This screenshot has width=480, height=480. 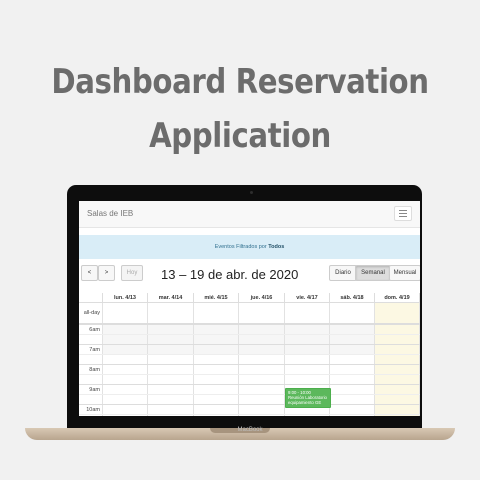 What do you see at coordinates (89, 273) in the screenshot?
I see `prev-button: <` at bounding box center [89, 273].